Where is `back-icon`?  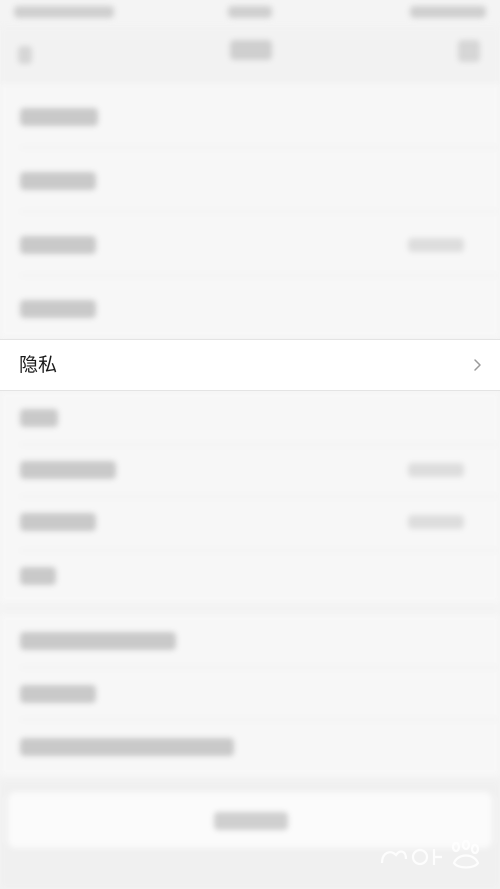
back-icon is located at coordinates (25, 55).